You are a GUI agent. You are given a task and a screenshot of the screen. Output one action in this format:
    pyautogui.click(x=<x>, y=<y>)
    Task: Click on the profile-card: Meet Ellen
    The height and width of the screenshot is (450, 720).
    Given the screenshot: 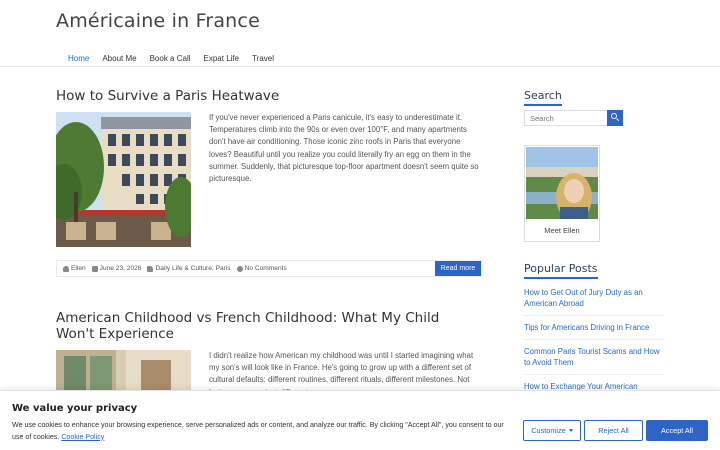 What is the action you would take?
    pyautogui.click(x=562, y=193)
    